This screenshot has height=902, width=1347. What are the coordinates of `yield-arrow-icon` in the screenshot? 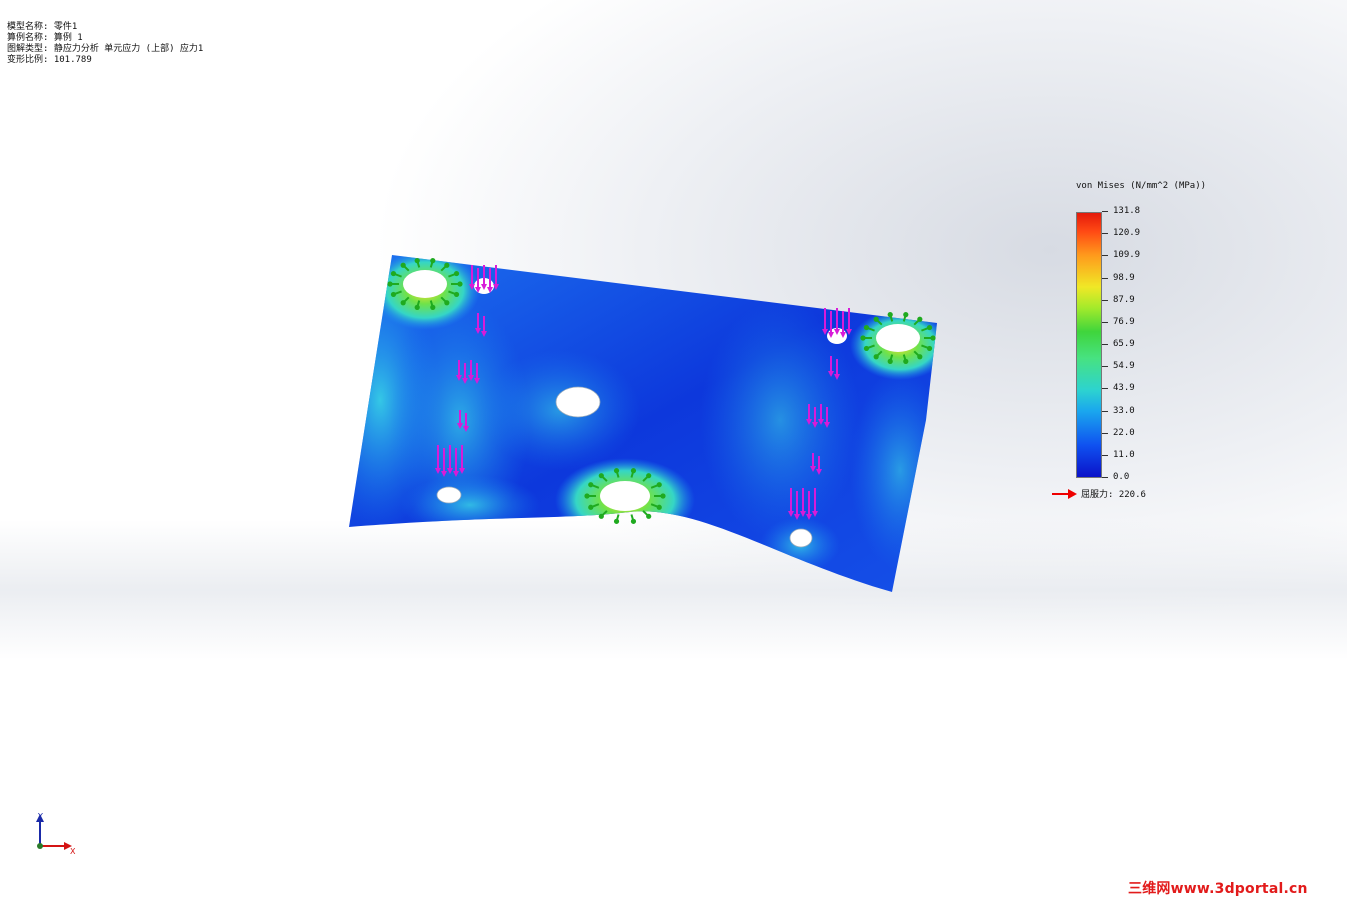 It's located at (1065, 493).